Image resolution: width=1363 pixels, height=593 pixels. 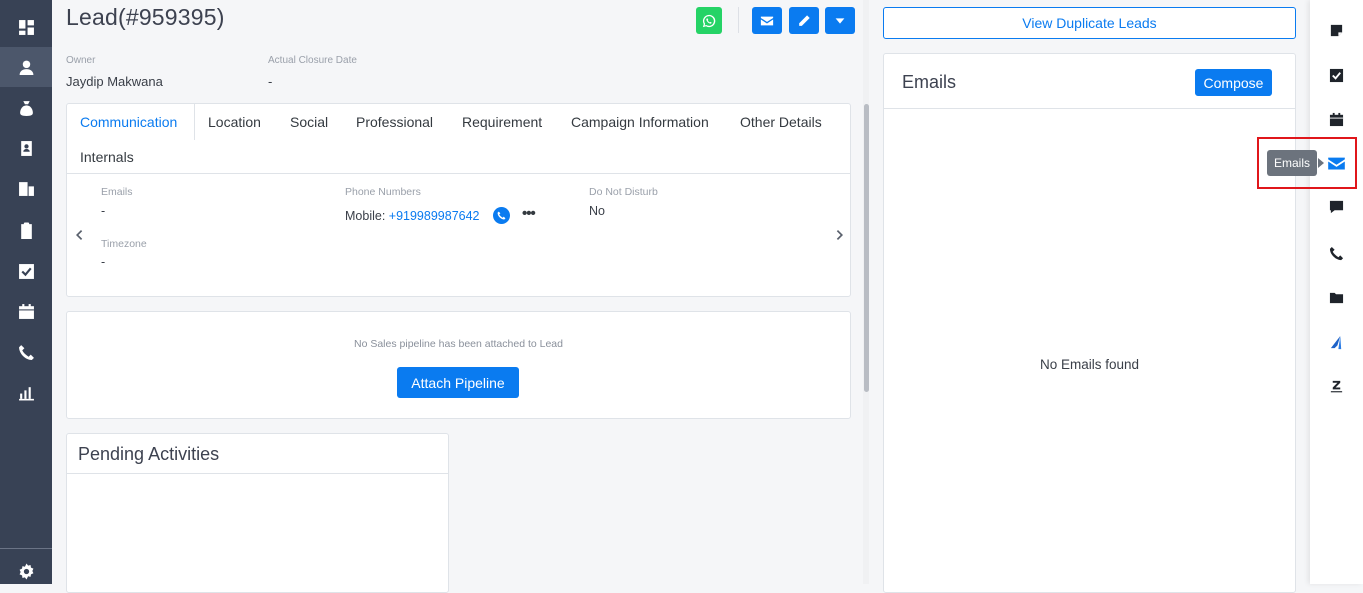 I want to click on phone-numbers-label: Phone Numbers, so click(x=383, y=192).